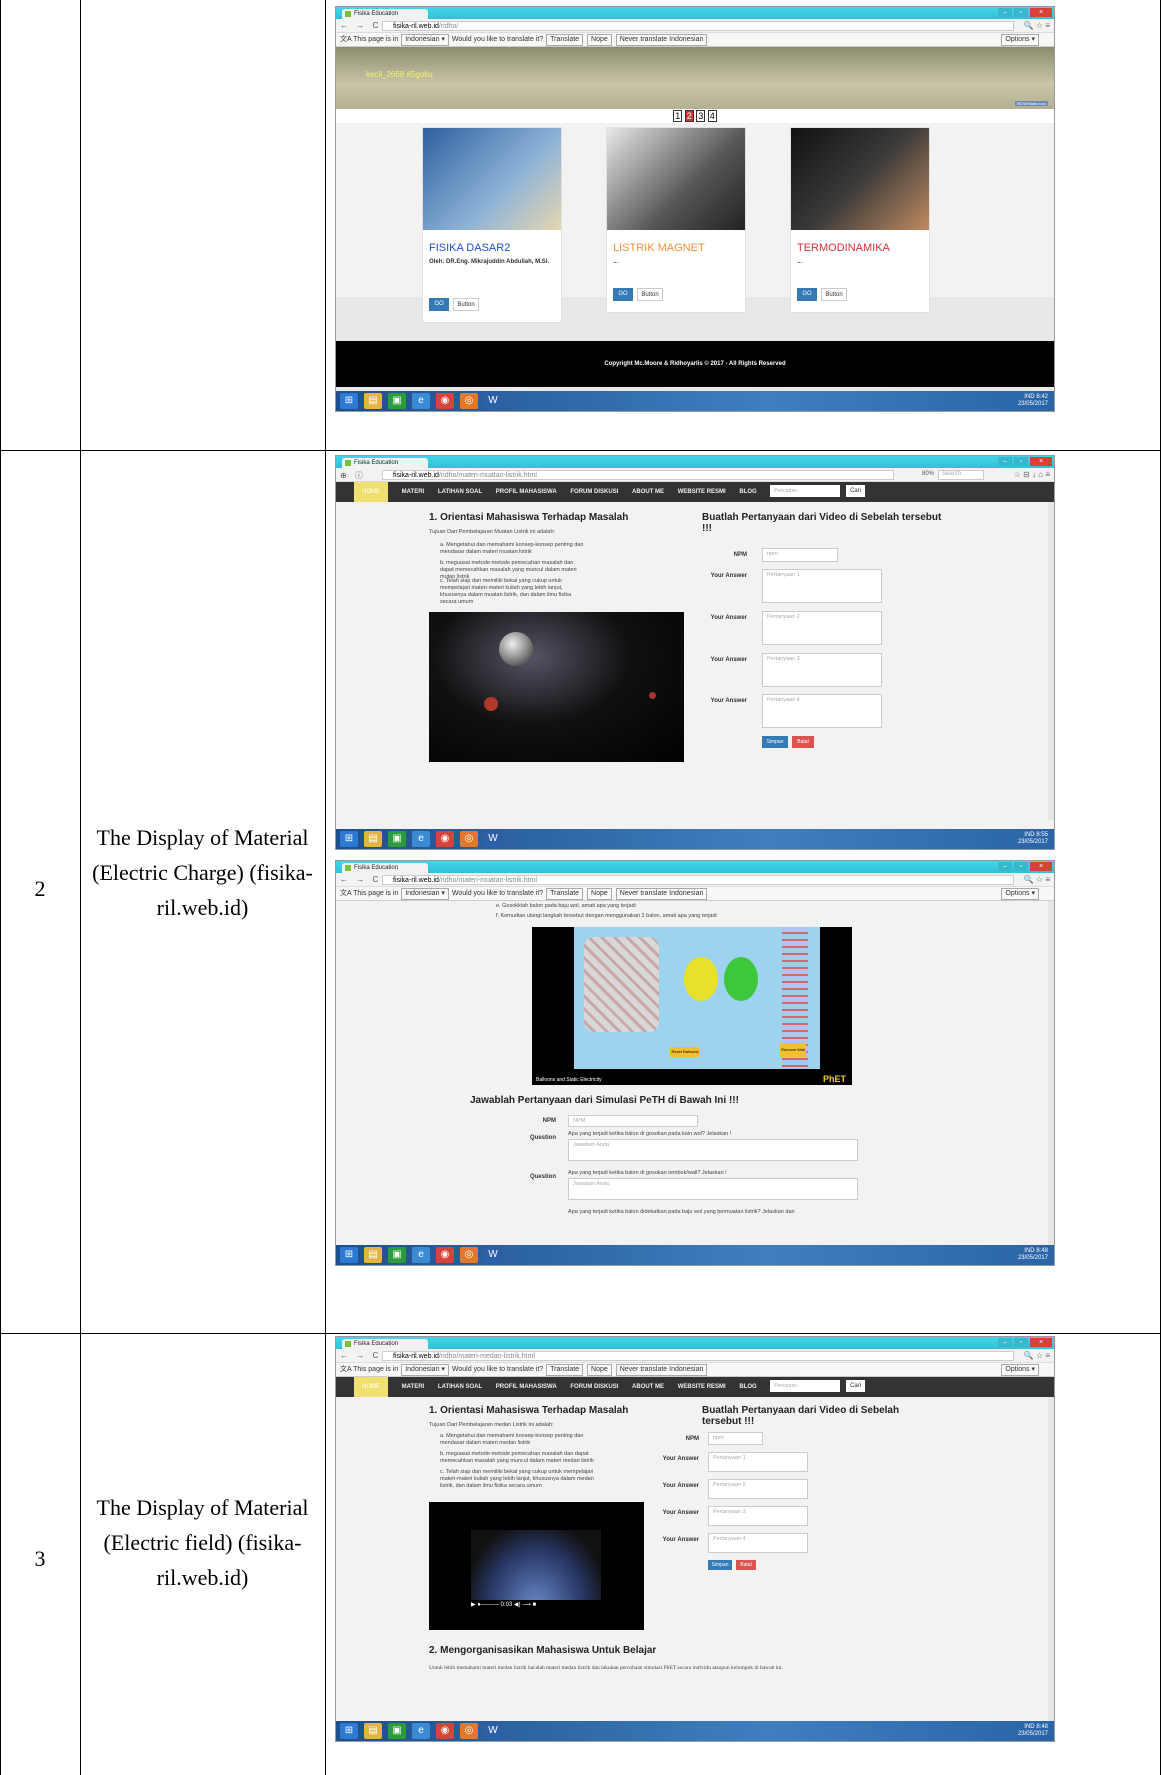  What do you see at coordinates (685, 1052) in the screenshot?
I see `reset-balloons-button: Reset Balloons` at bounding box center [685, 1052].